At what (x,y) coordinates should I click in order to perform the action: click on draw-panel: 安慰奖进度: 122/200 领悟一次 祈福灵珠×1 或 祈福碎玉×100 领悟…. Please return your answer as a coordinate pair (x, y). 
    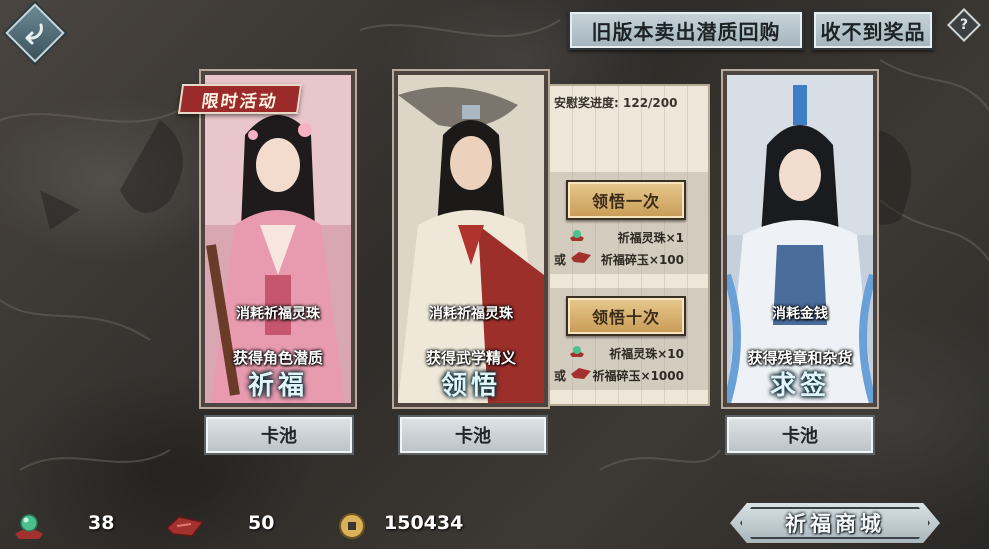
    Looking at the image, I should click on (629, 245).